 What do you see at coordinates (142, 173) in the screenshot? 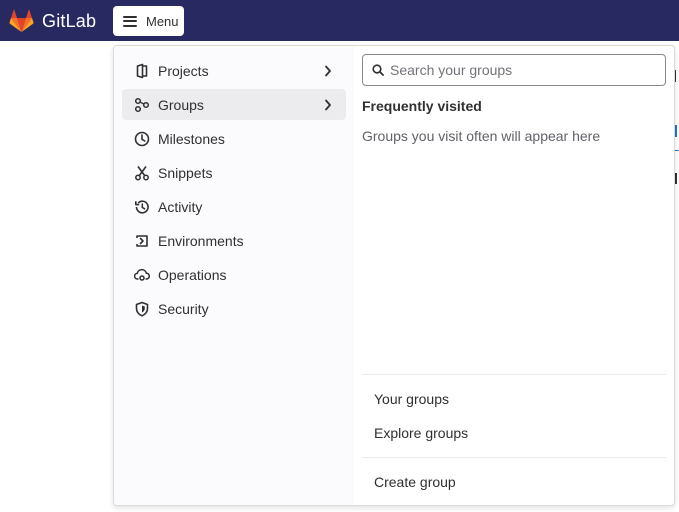
I see `snippet-icon` at bounding box center [142, 173].